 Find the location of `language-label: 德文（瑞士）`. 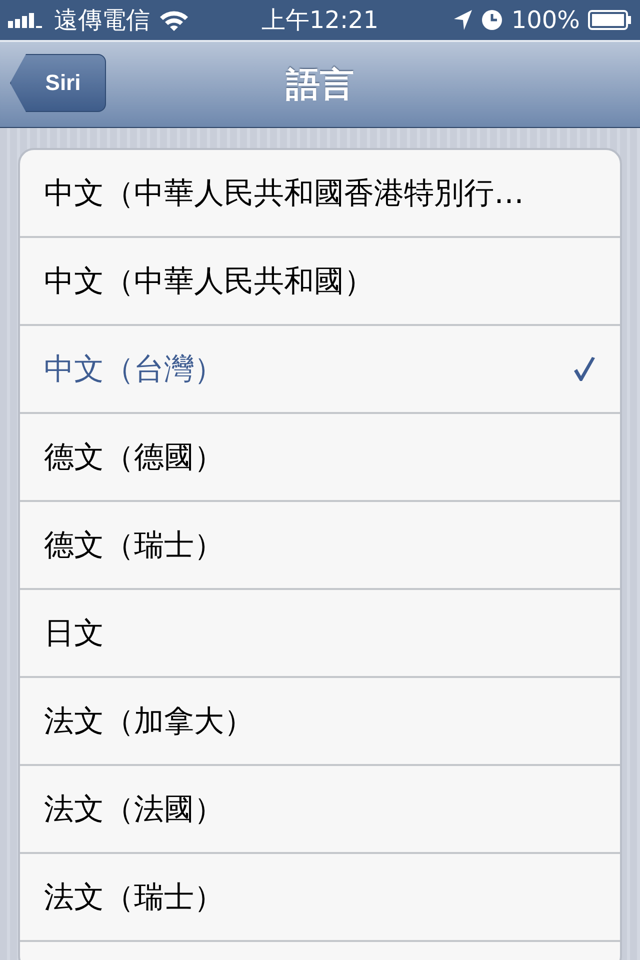

language-label: 德文（瑞士） is located at coordinates (134, 545).